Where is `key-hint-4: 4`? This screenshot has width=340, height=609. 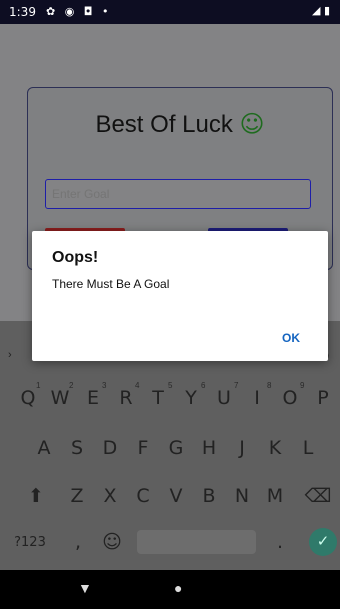 key-hint-4: 4 is located at coordinates (137, 385).